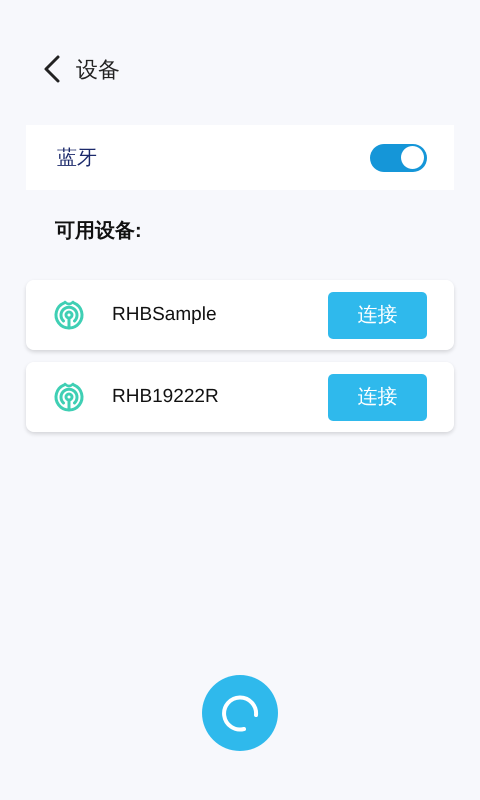 The image size is (480, 800). I want to click on bluetooth-toggle, so click(398, 158).